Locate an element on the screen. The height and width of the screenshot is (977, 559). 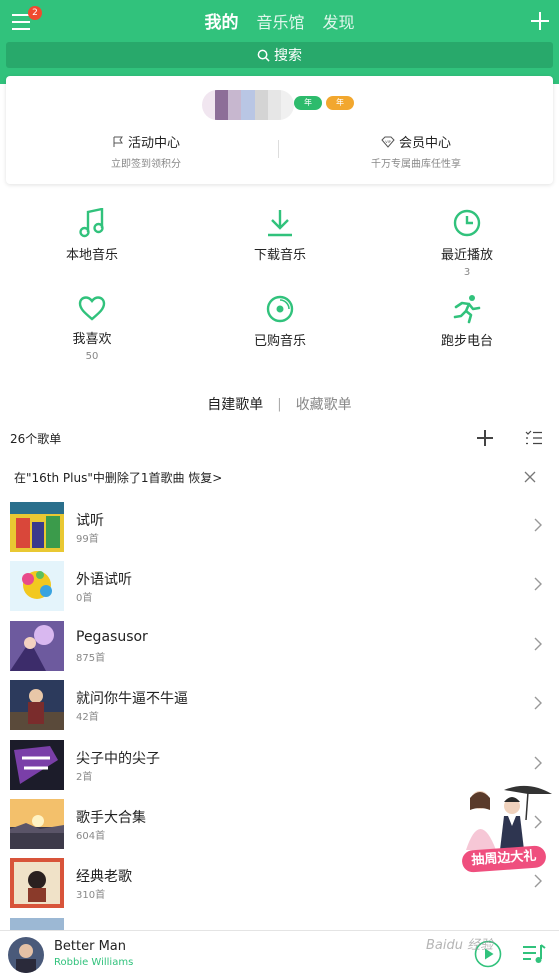
clock-icon is located at coordinates (467, 223).